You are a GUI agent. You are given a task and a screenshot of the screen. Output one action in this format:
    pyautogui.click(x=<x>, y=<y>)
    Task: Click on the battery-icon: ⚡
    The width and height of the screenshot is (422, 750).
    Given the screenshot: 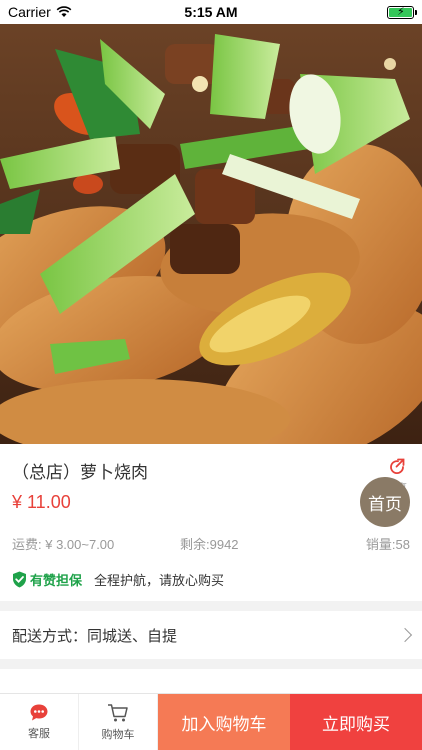 What is the action you would take?
    pyautogui.click(x=402, y=12)
    